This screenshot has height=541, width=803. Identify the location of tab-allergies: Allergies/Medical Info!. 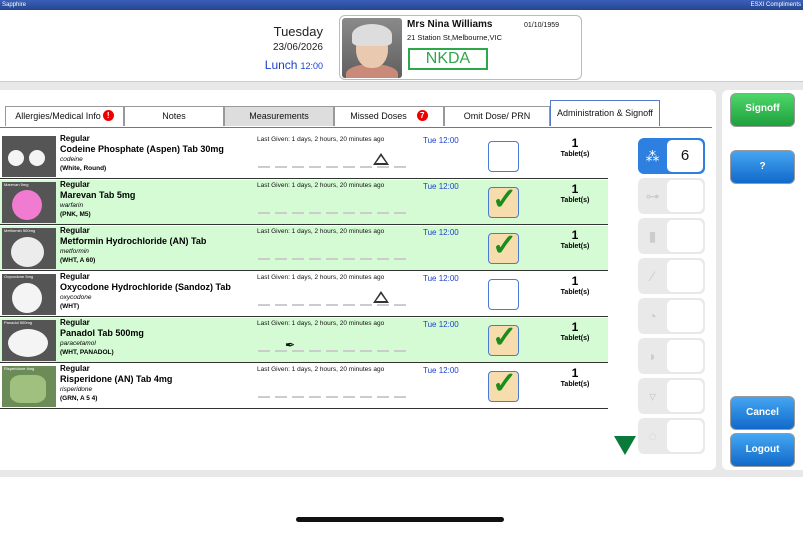
(64, 116).